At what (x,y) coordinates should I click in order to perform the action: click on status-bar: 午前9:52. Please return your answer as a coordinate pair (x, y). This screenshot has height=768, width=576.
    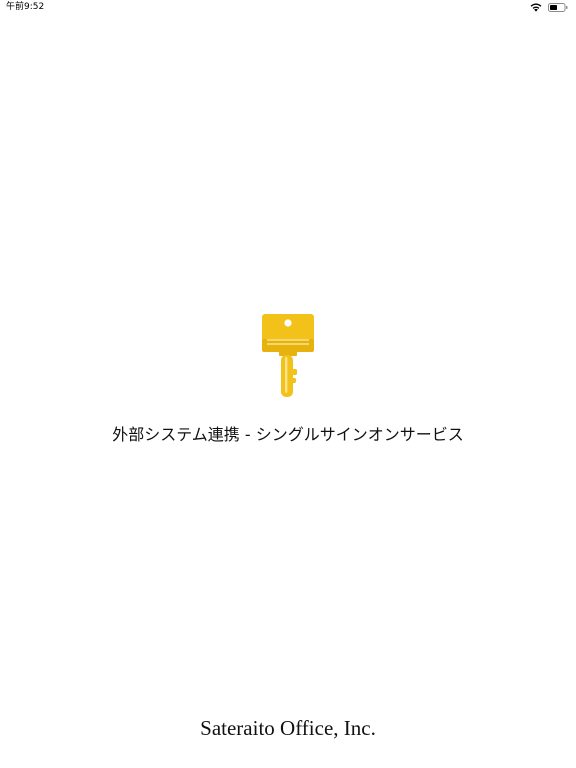
    Looking at the image, I should click on (288, 7).